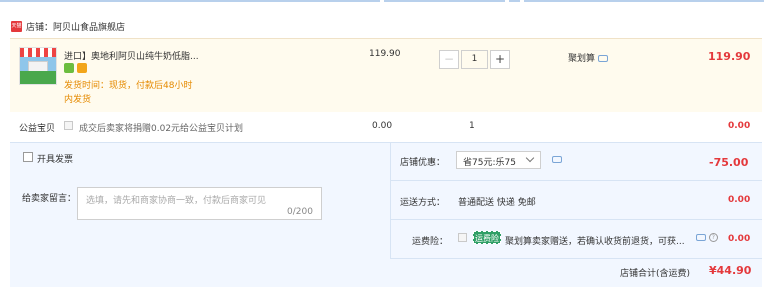 This screenshot has width=764, height=287. Describe the element at coordinates (38, 66) in the screenshot. I see `product-thumbnail` at that location.